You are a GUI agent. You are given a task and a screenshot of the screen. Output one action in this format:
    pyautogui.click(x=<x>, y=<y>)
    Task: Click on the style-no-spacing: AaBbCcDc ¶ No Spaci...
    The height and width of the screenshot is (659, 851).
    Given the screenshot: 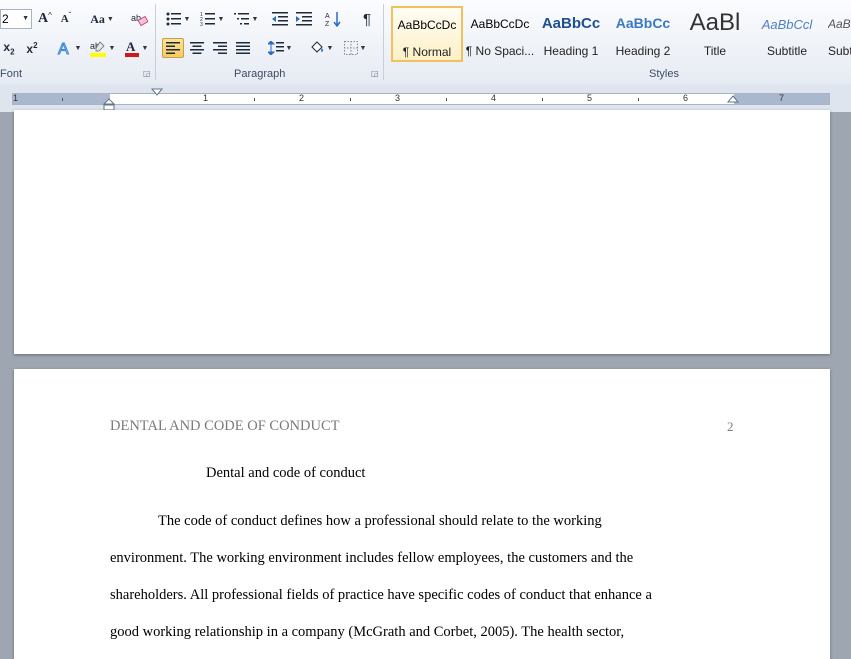 What is the action you would take?
    pyautogui.click(x=500, y=34)
    